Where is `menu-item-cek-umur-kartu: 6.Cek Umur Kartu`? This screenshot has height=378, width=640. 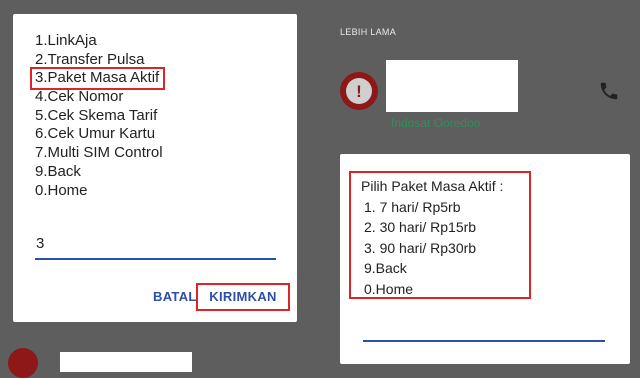 menu-item-cek-umur-kartu: 6.Cek Umur Kartu is located at coordinates (95, 134).